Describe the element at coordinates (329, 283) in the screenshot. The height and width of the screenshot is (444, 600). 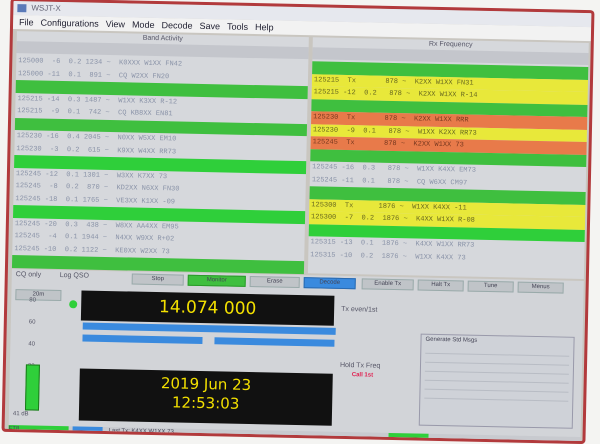
I see `decode-button: Decode` at that location.